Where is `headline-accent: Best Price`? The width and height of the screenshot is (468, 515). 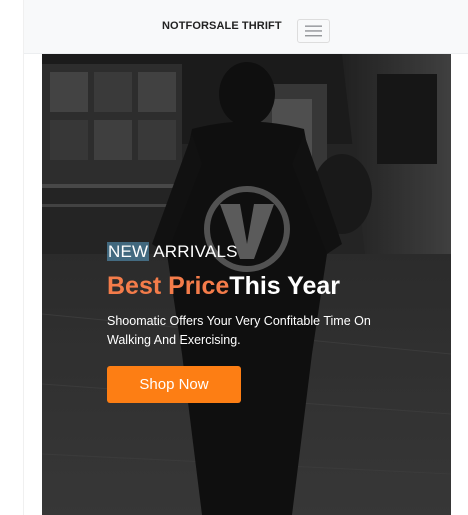
headline-accent: Best Price is located at coordinates (168, 286).